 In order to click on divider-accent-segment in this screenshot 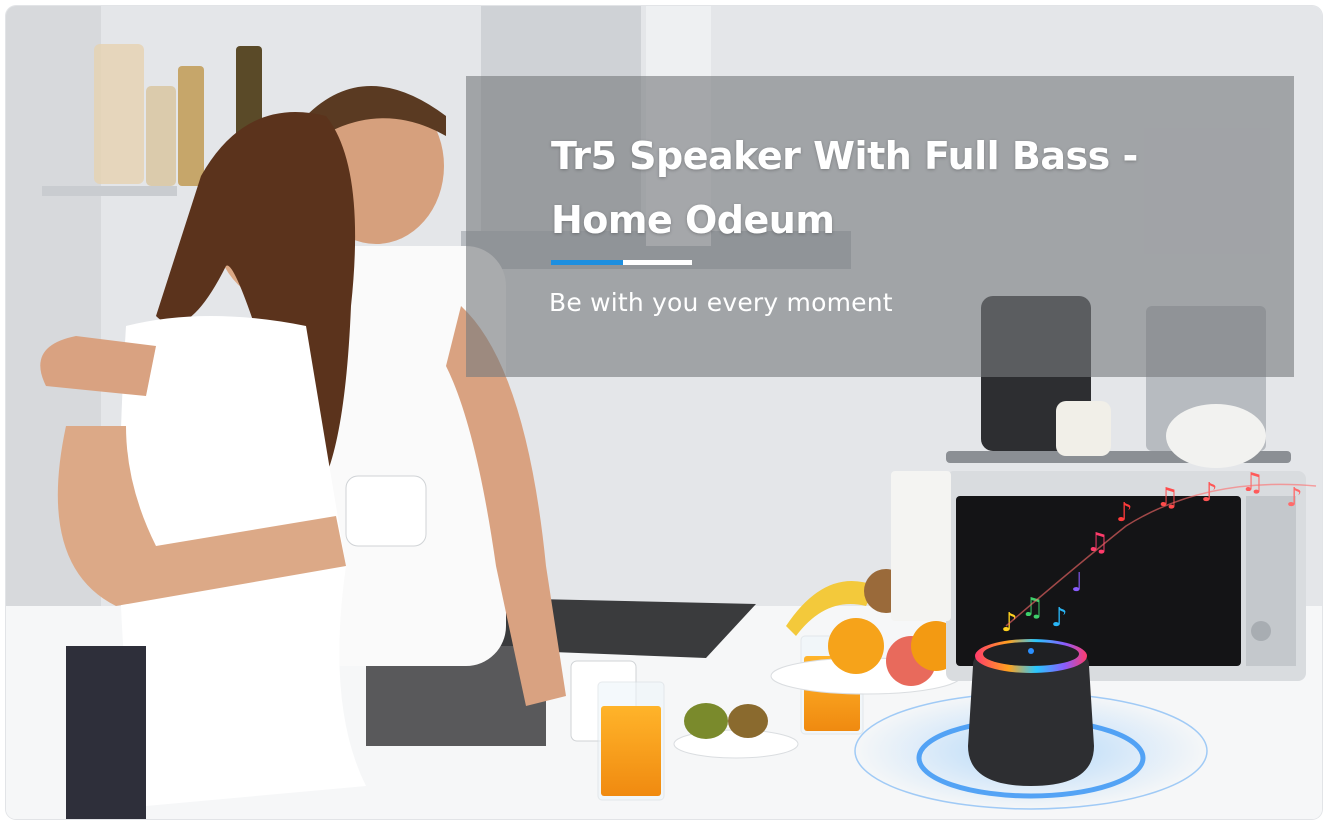, I will do `click(587, 262)`.